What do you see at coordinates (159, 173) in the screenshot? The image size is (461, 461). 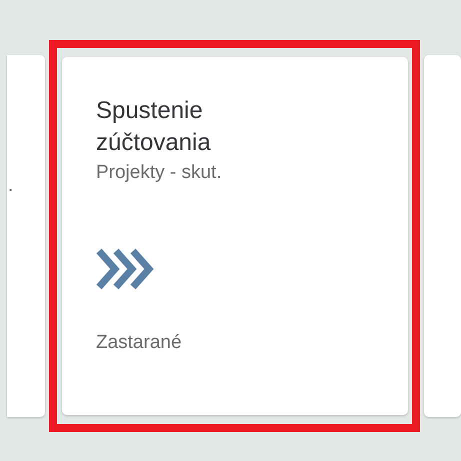 I see `tile-subtitle: Projekty - skut.` at bounding box center [159, 173].